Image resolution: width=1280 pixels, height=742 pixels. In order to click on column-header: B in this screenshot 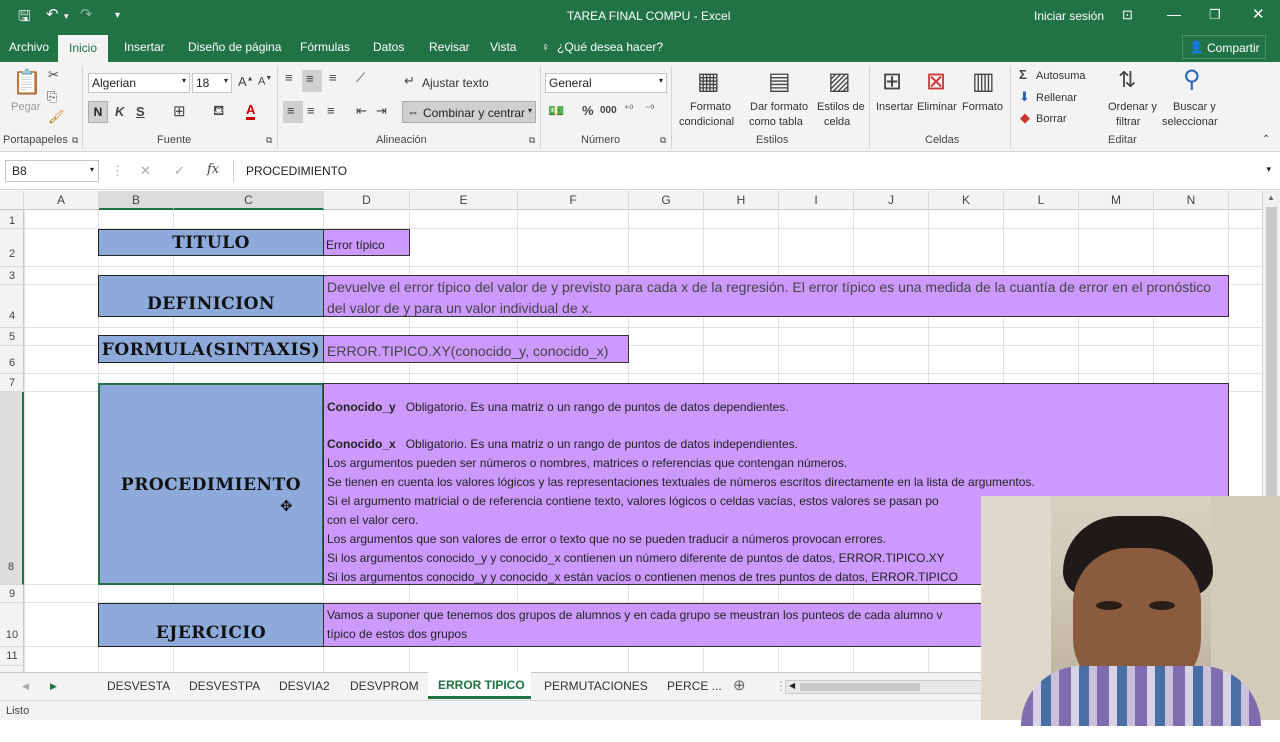, I will do `click(136, 200)`.